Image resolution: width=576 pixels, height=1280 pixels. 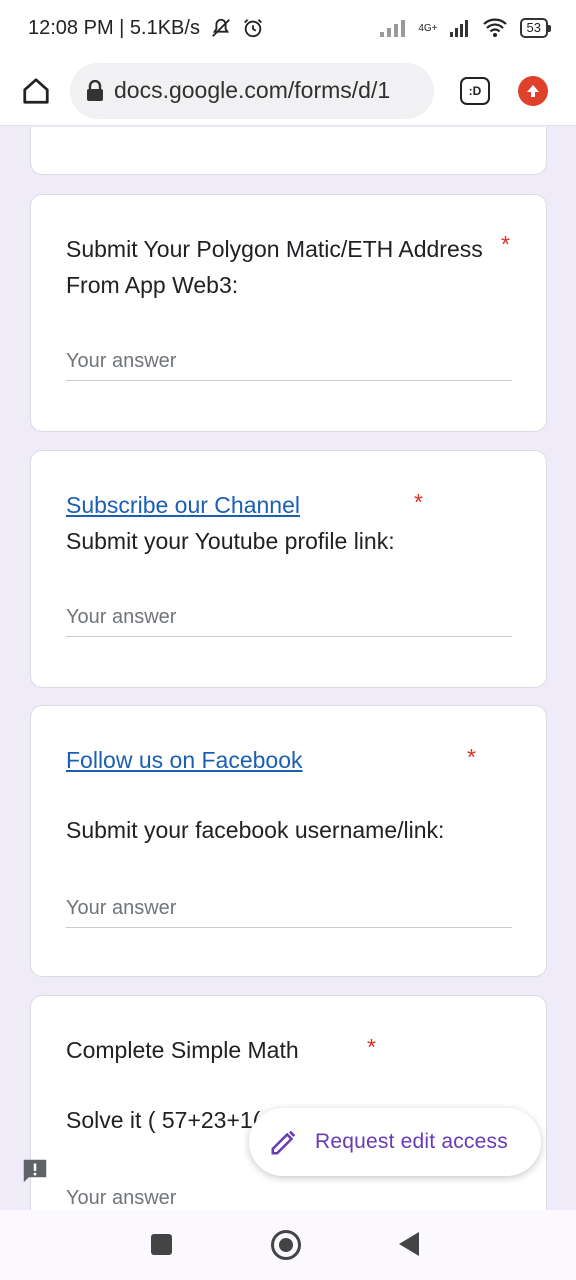 I want to click on question-subtitle: Solve it ( 57+23+1(, so click(x=163, y=1120).